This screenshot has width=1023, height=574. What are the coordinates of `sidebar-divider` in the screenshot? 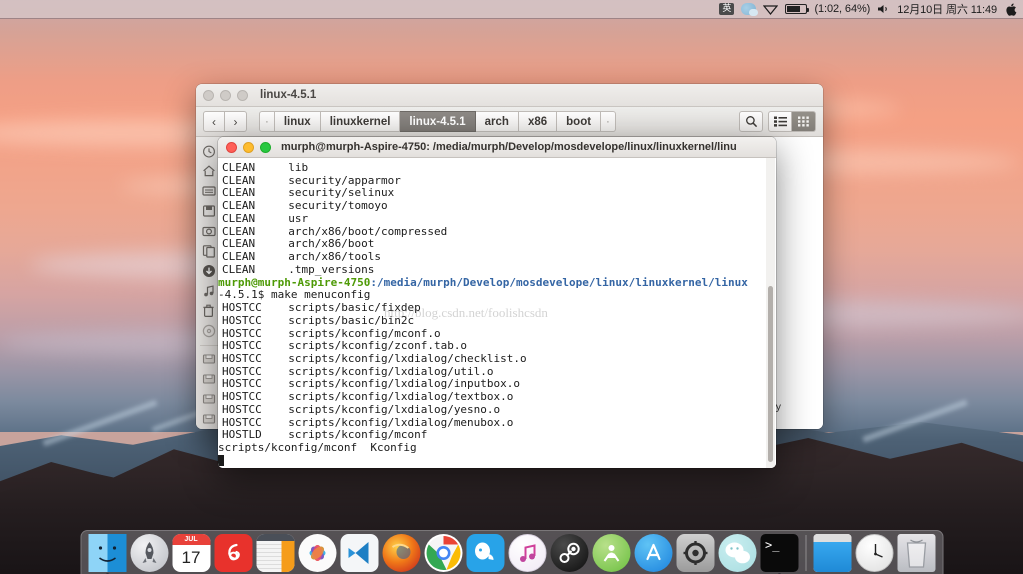 It's located at (208, 345).